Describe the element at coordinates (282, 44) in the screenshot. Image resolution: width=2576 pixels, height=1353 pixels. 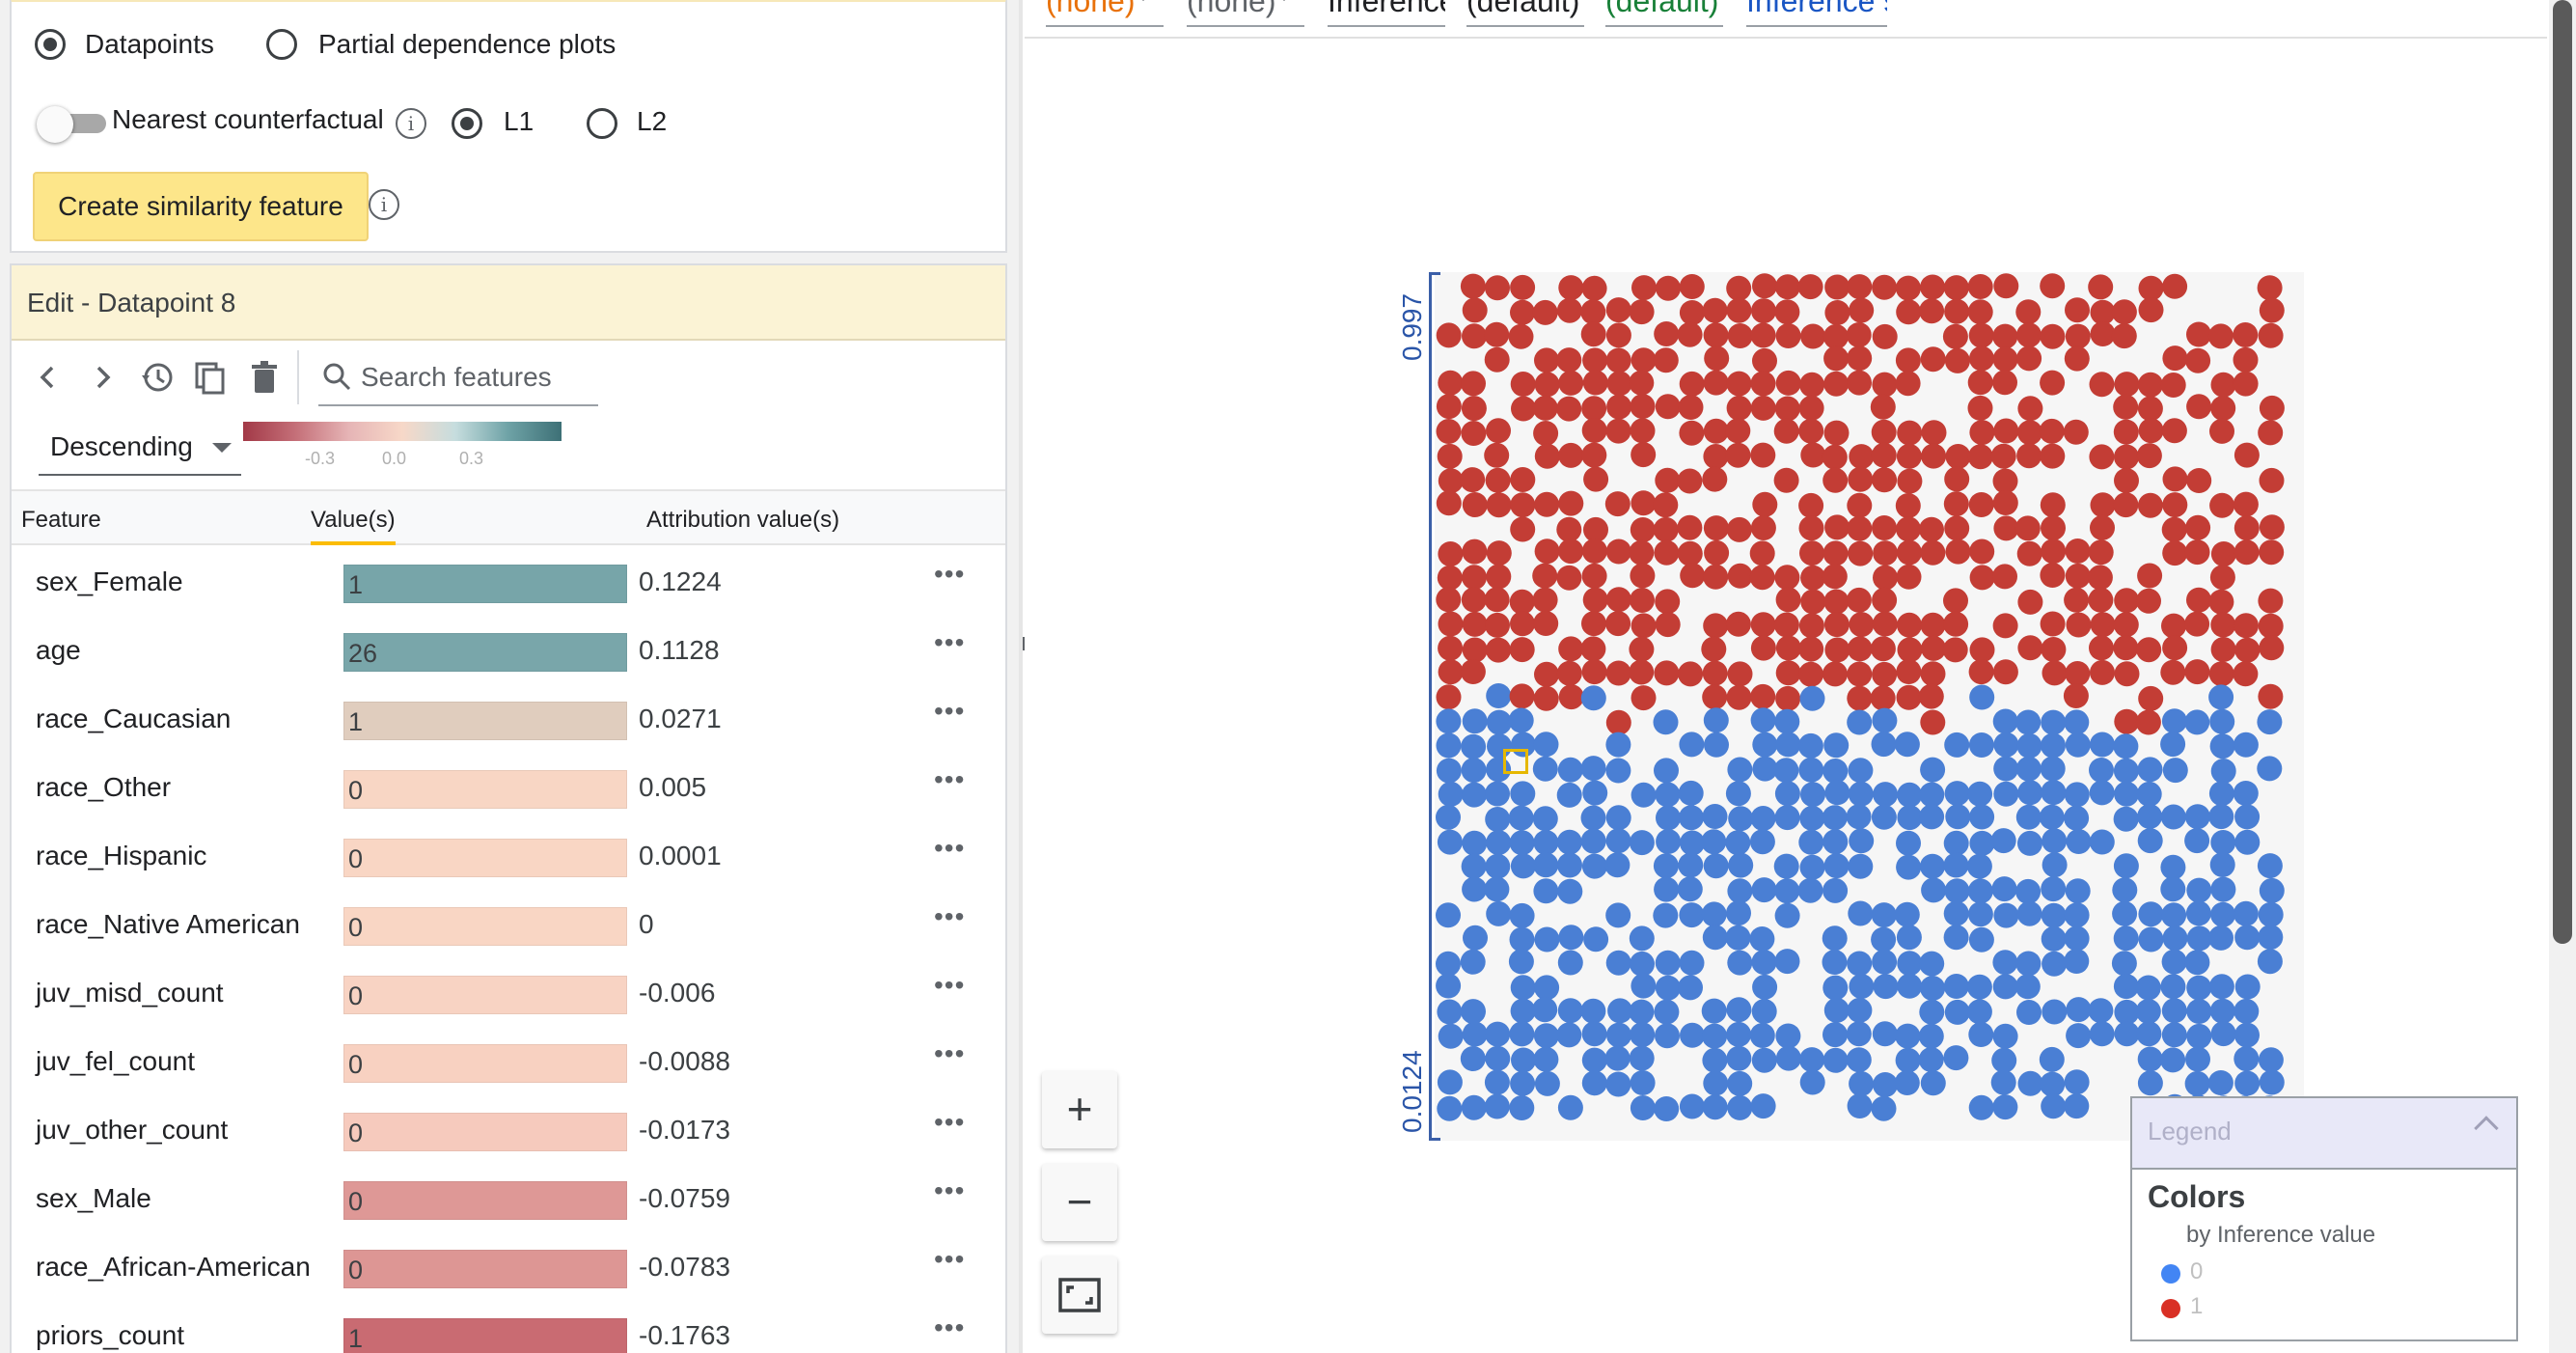
I see `radio-partial-dependence` at that location.